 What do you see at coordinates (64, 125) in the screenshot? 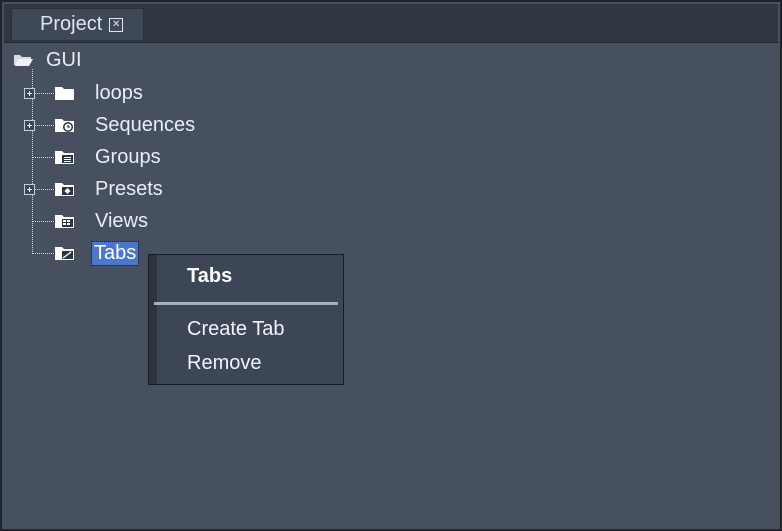
I see `sequence-folder-icon` at bounding box center [64, 125].